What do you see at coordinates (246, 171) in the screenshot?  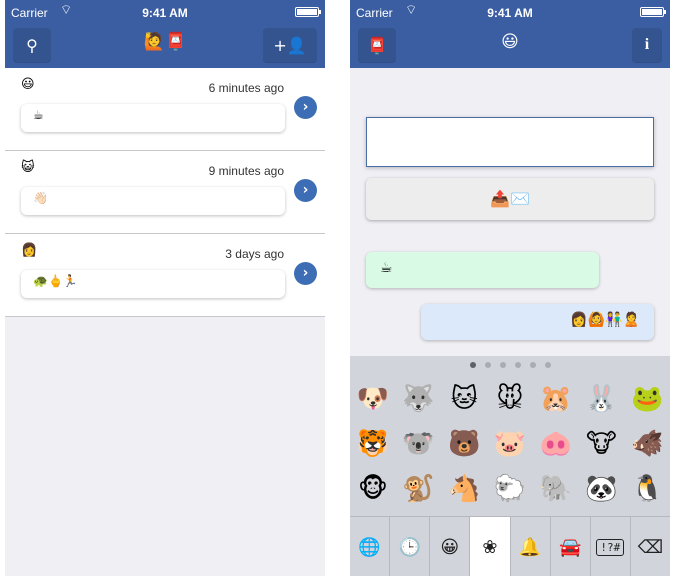 I see `conversation-time: 9 minutes ago` at bounding box center [246, 171].